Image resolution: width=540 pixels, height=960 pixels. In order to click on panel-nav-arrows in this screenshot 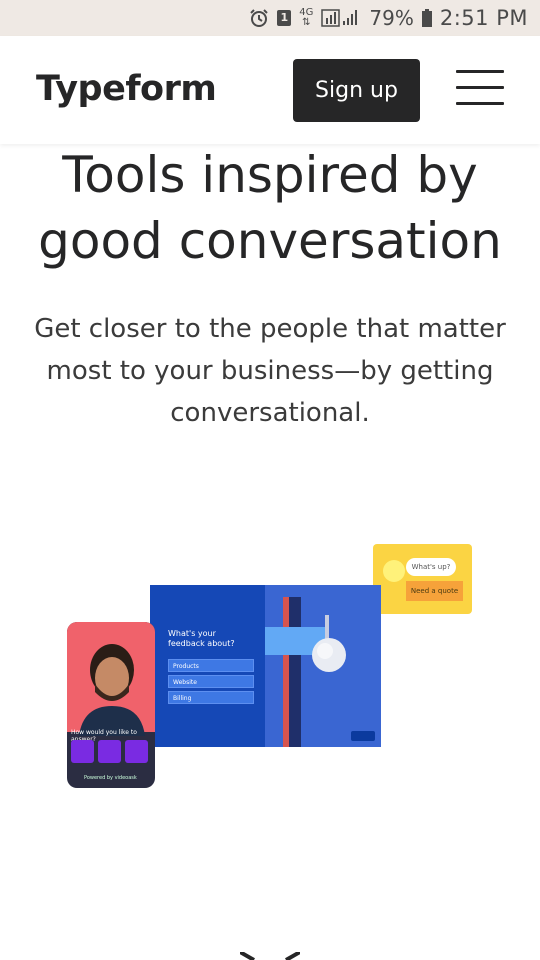, I will do `click(363, 736)`.